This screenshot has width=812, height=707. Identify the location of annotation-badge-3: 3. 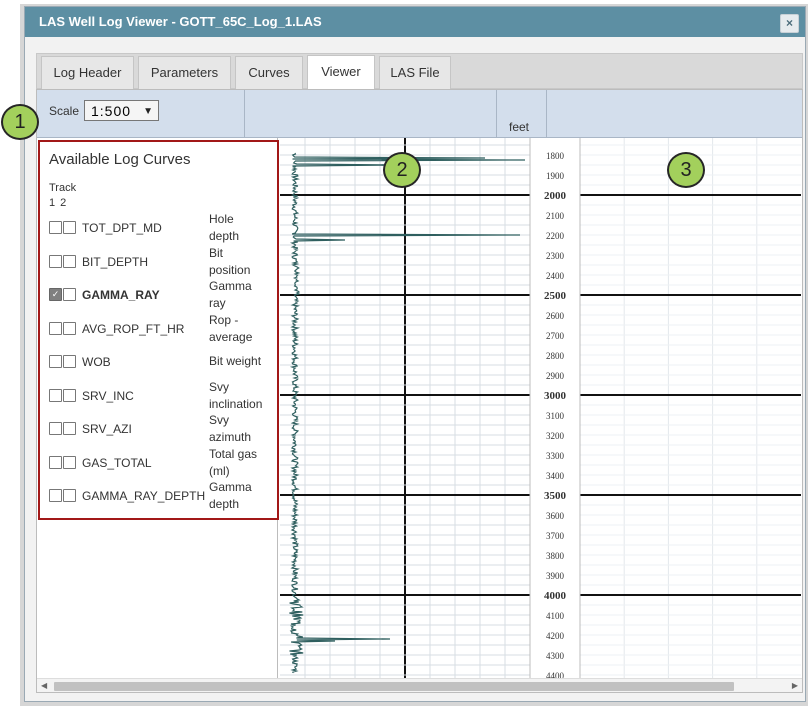
(686, 170).